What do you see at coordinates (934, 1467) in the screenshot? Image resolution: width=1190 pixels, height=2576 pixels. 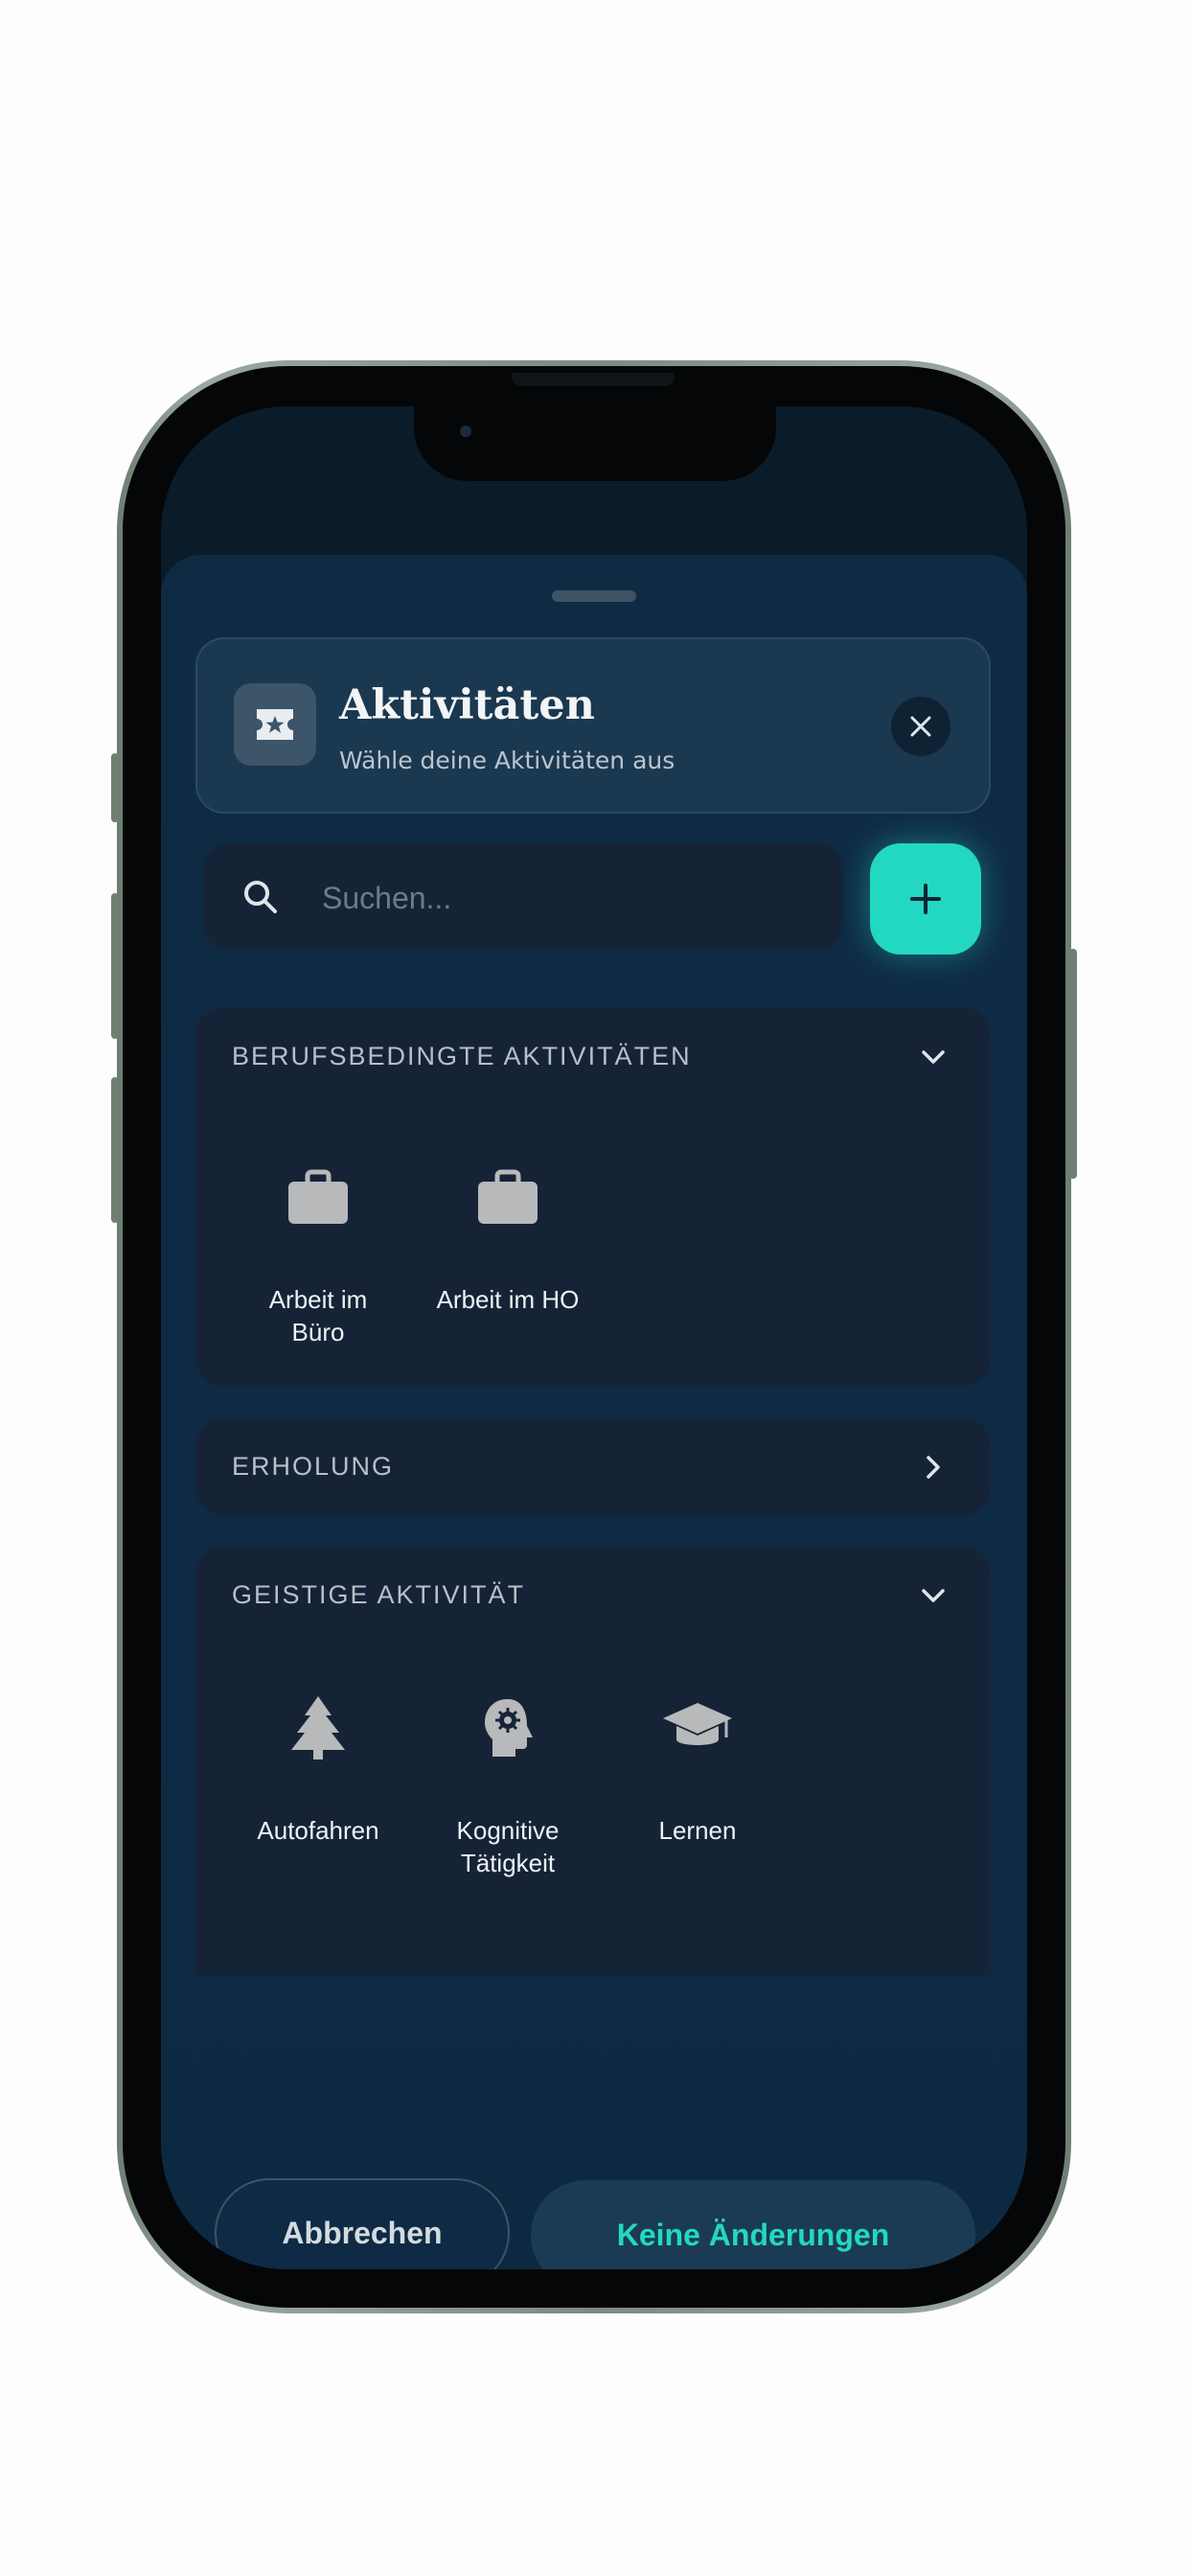 I see `chevron-right-icon` at bounding box center [934, 1467].